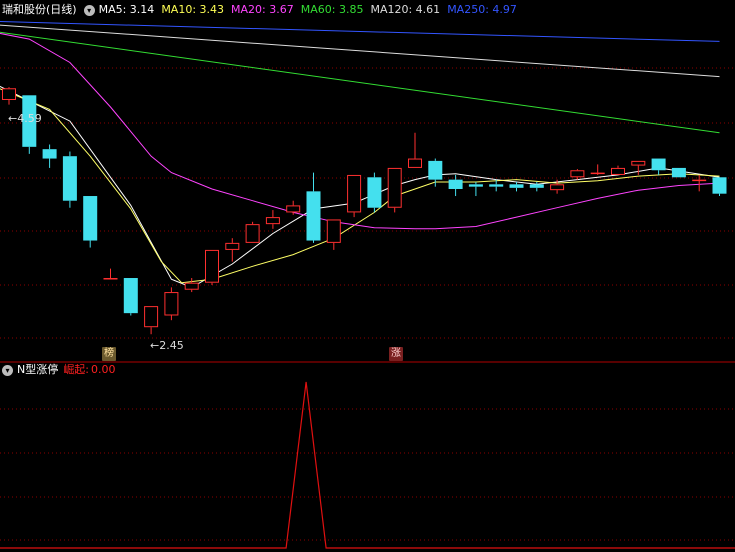  I want to click on ma-line-ma250, so click(360, 31).